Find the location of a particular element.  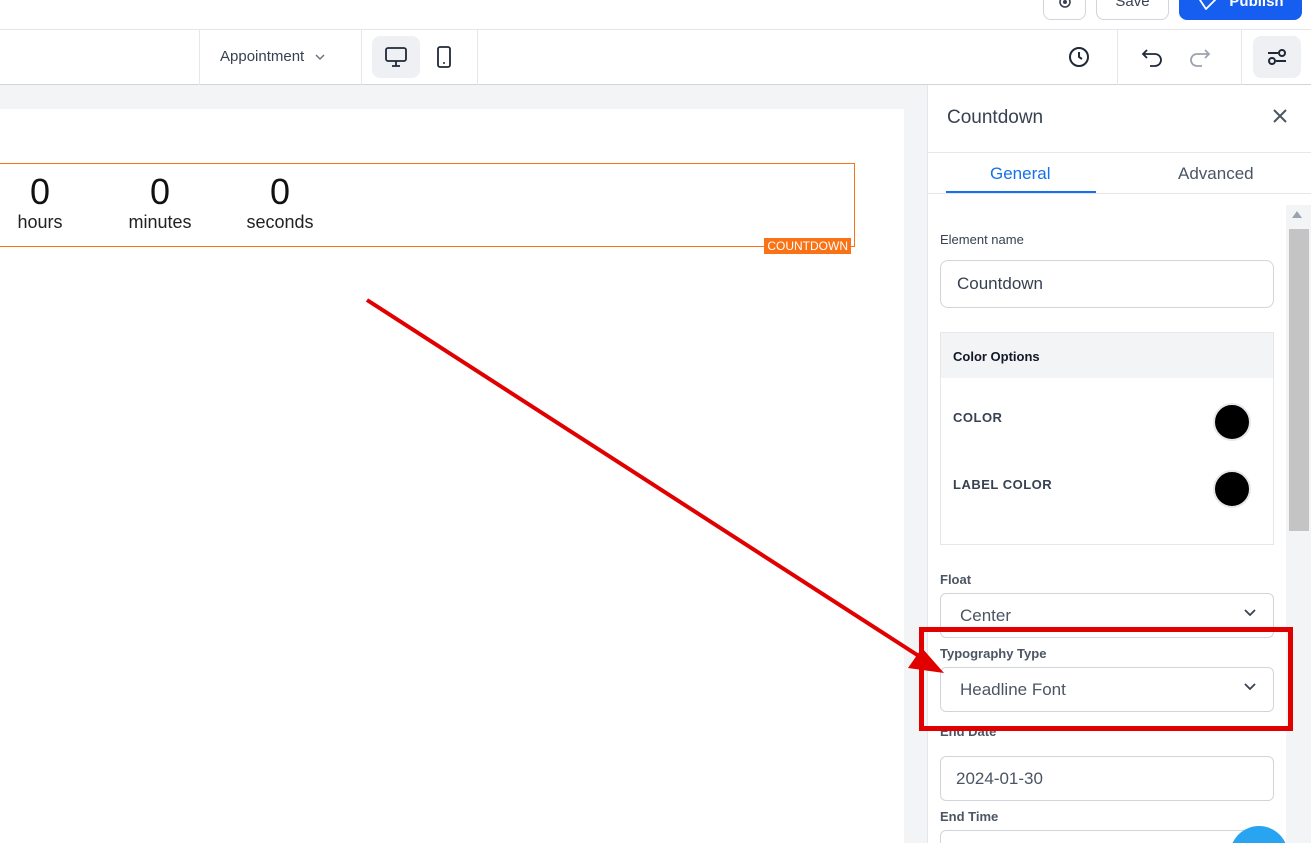

end-time-input is located at coordinates (1107, 836).